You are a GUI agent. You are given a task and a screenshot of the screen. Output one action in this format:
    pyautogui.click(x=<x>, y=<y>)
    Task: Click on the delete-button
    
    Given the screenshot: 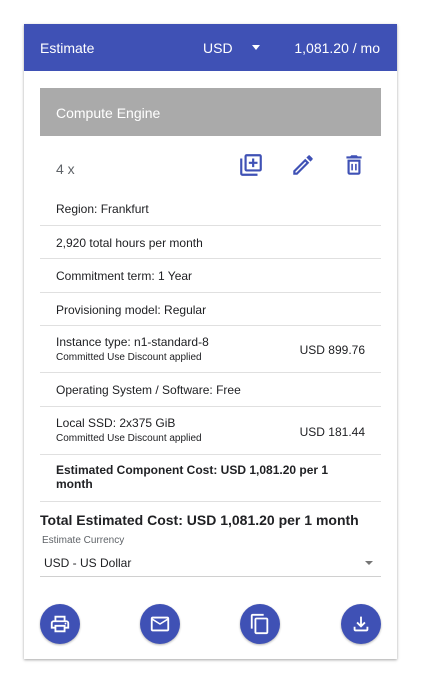 What is the action you would take?
    pyautogui.click(x=354, y=165)
    